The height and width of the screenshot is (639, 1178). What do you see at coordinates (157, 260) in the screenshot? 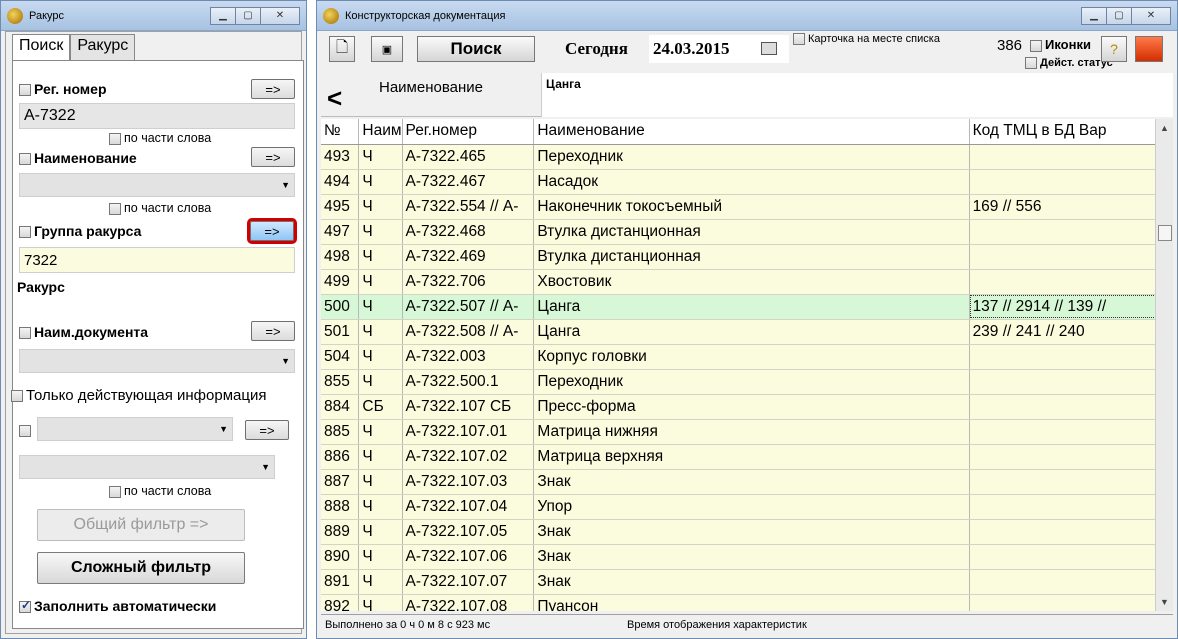
I see `group-input: 7322` at bounding box center [157, 260].